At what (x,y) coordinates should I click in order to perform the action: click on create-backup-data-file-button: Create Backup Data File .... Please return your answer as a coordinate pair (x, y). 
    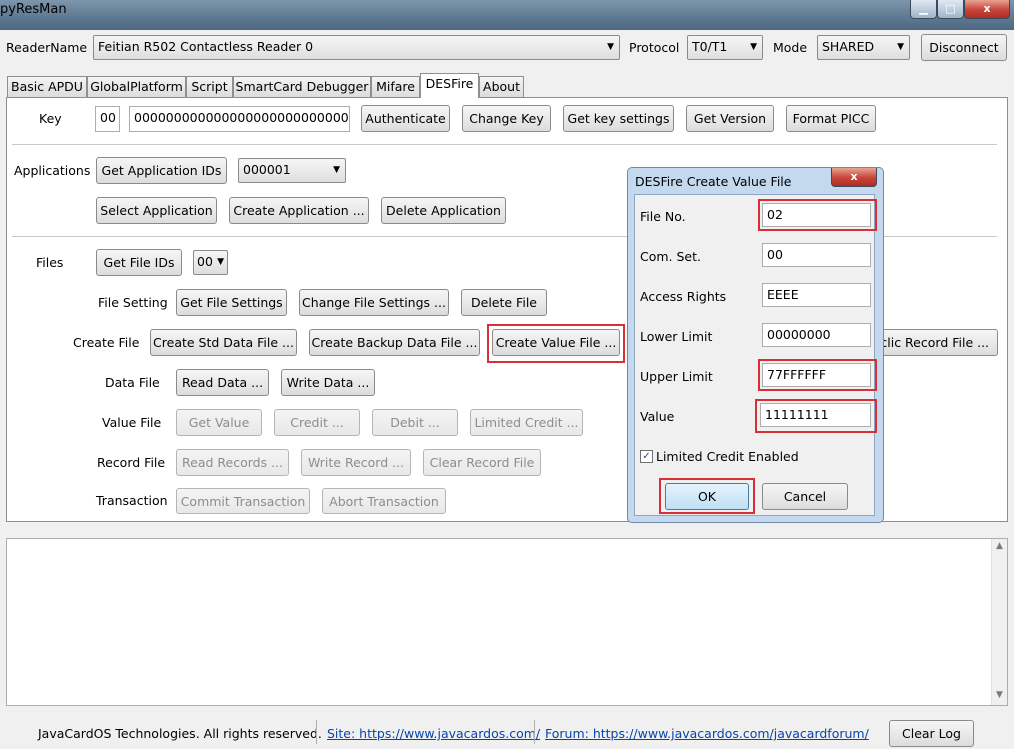
    Looking at the image, I should click on (394, 342).